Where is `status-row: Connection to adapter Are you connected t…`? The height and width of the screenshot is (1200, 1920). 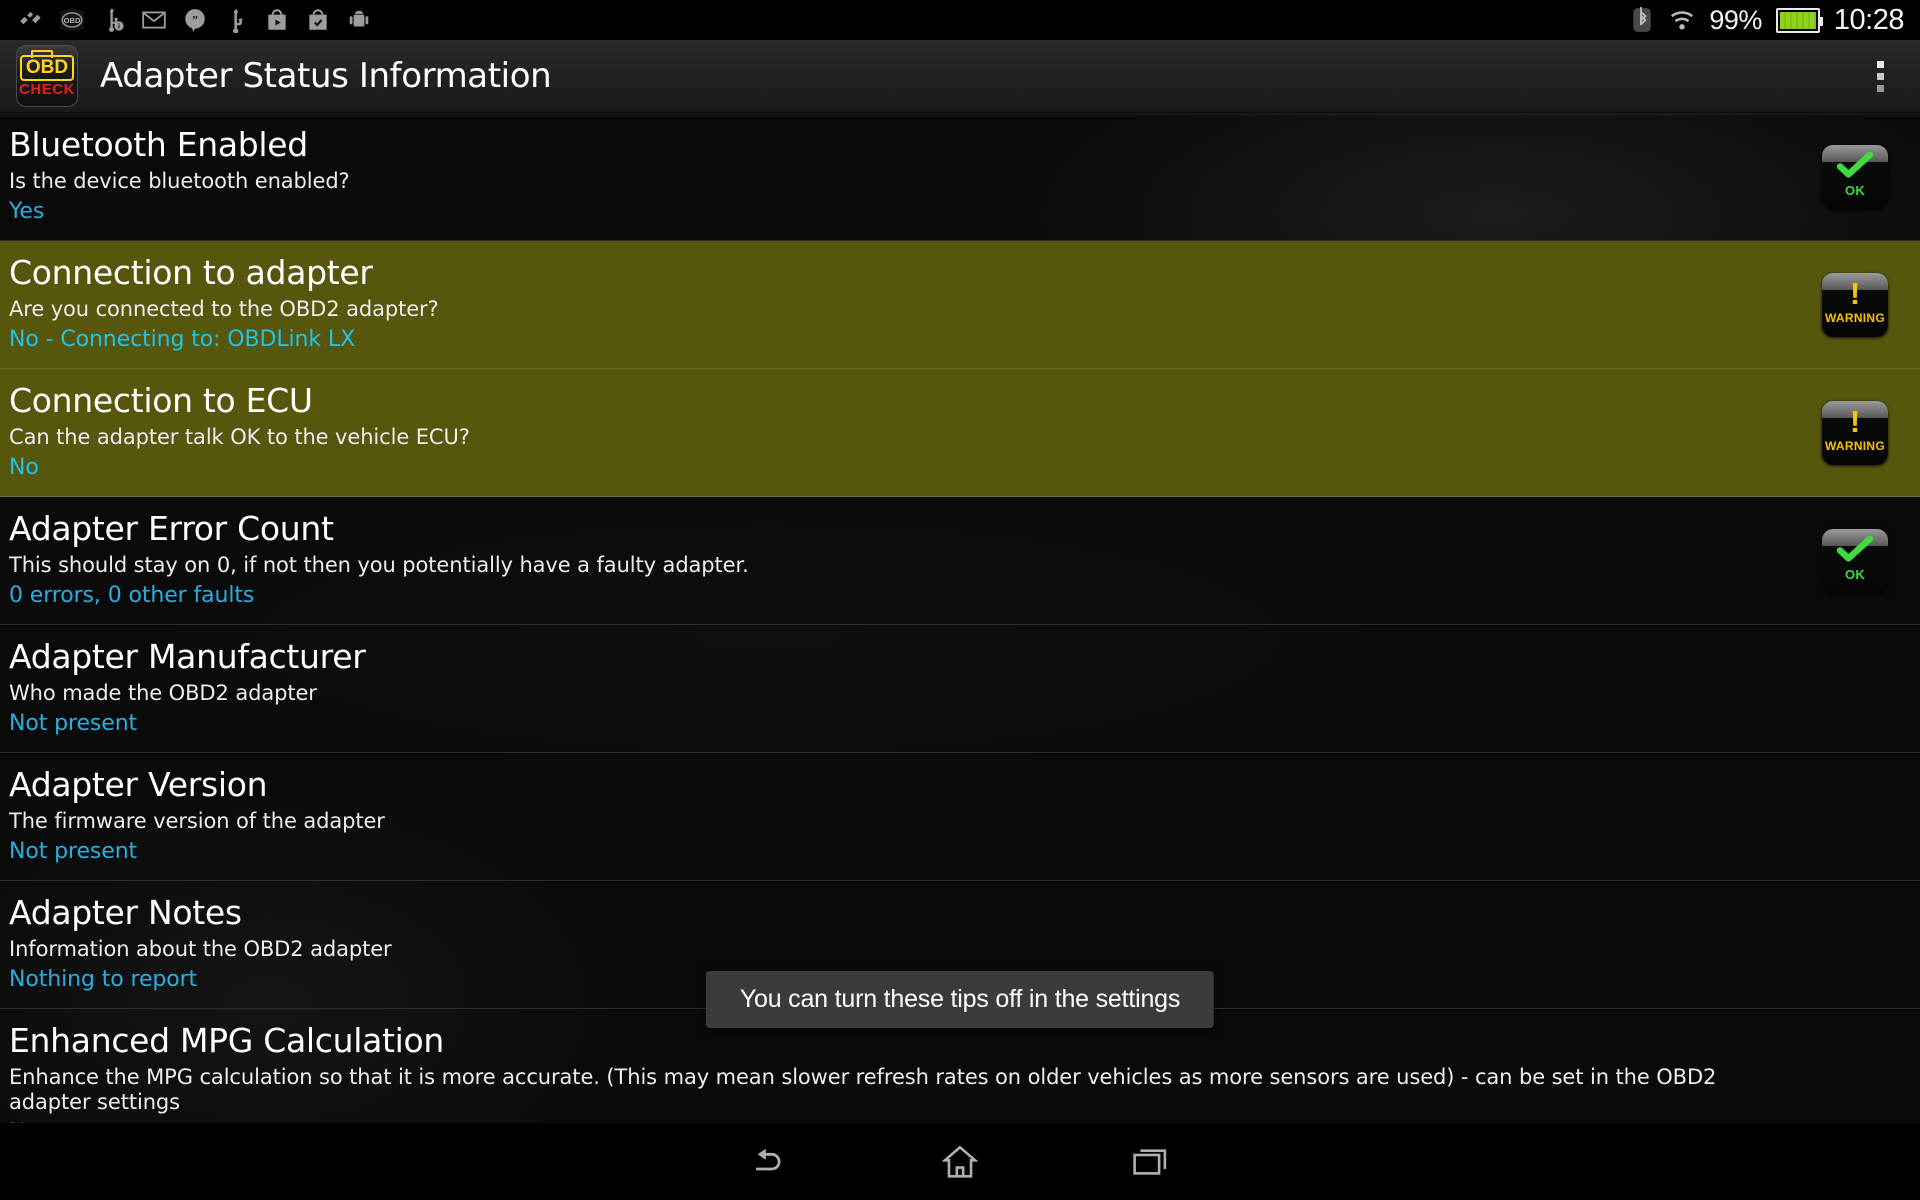
status-row: Connection to adapter Are you connected t… is located at coordinates (960, 305).